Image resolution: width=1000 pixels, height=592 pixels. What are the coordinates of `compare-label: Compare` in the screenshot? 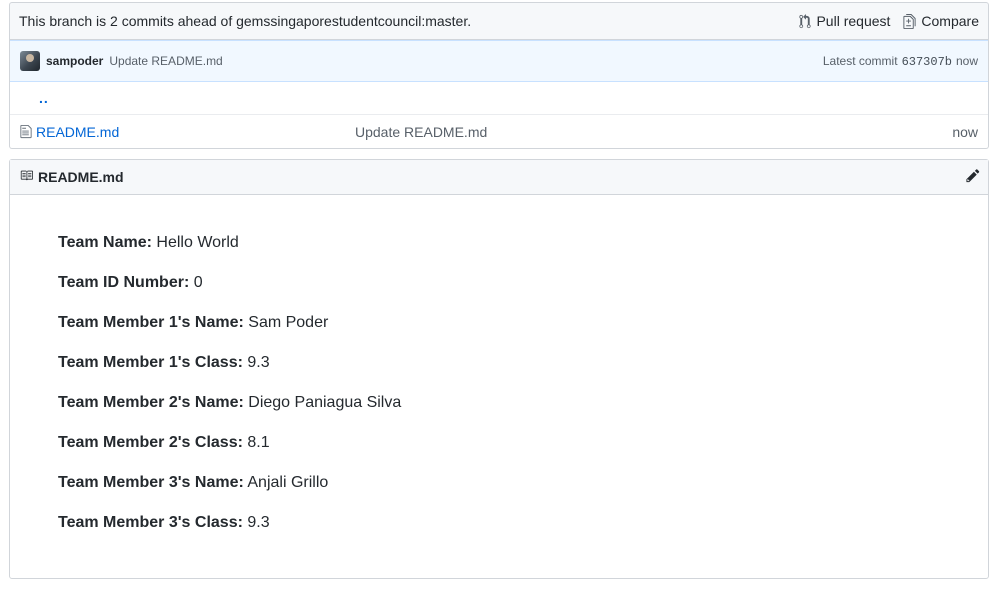 It's located at (950, 21).